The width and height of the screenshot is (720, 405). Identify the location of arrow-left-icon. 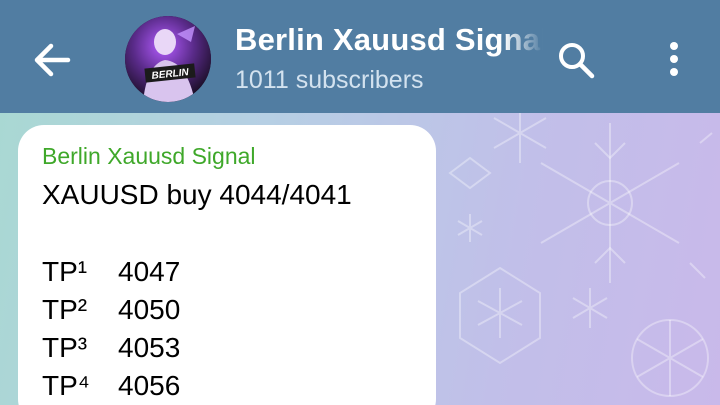
(52, 60).